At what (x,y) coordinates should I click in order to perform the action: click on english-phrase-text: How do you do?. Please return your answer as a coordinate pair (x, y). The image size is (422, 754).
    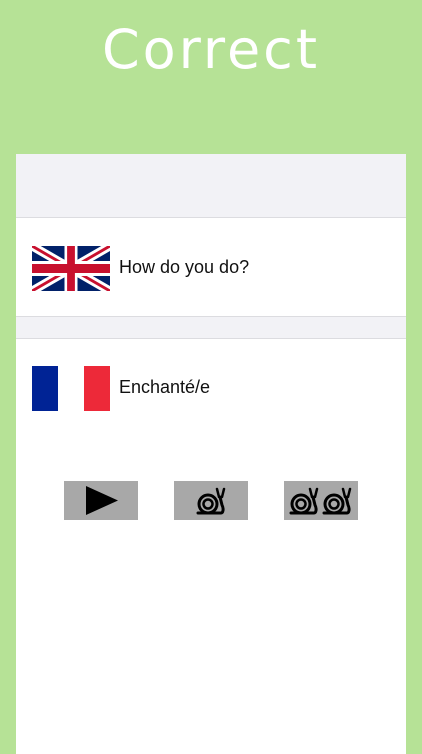
    Looking at the image, I should click on (184, 267).